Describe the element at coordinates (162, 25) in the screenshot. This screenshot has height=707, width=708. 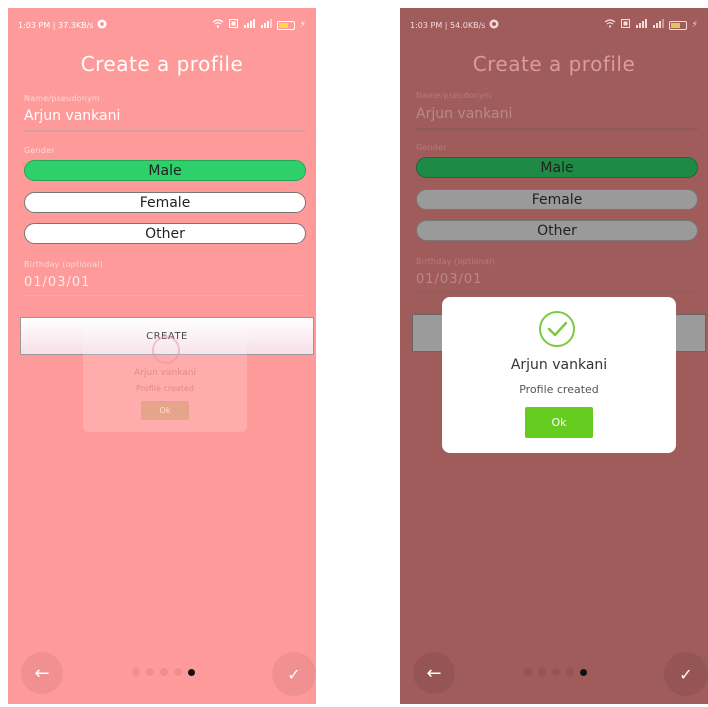
I see `status-bar: 1:03 PM | 37.3KB/s ⚡` at that location.